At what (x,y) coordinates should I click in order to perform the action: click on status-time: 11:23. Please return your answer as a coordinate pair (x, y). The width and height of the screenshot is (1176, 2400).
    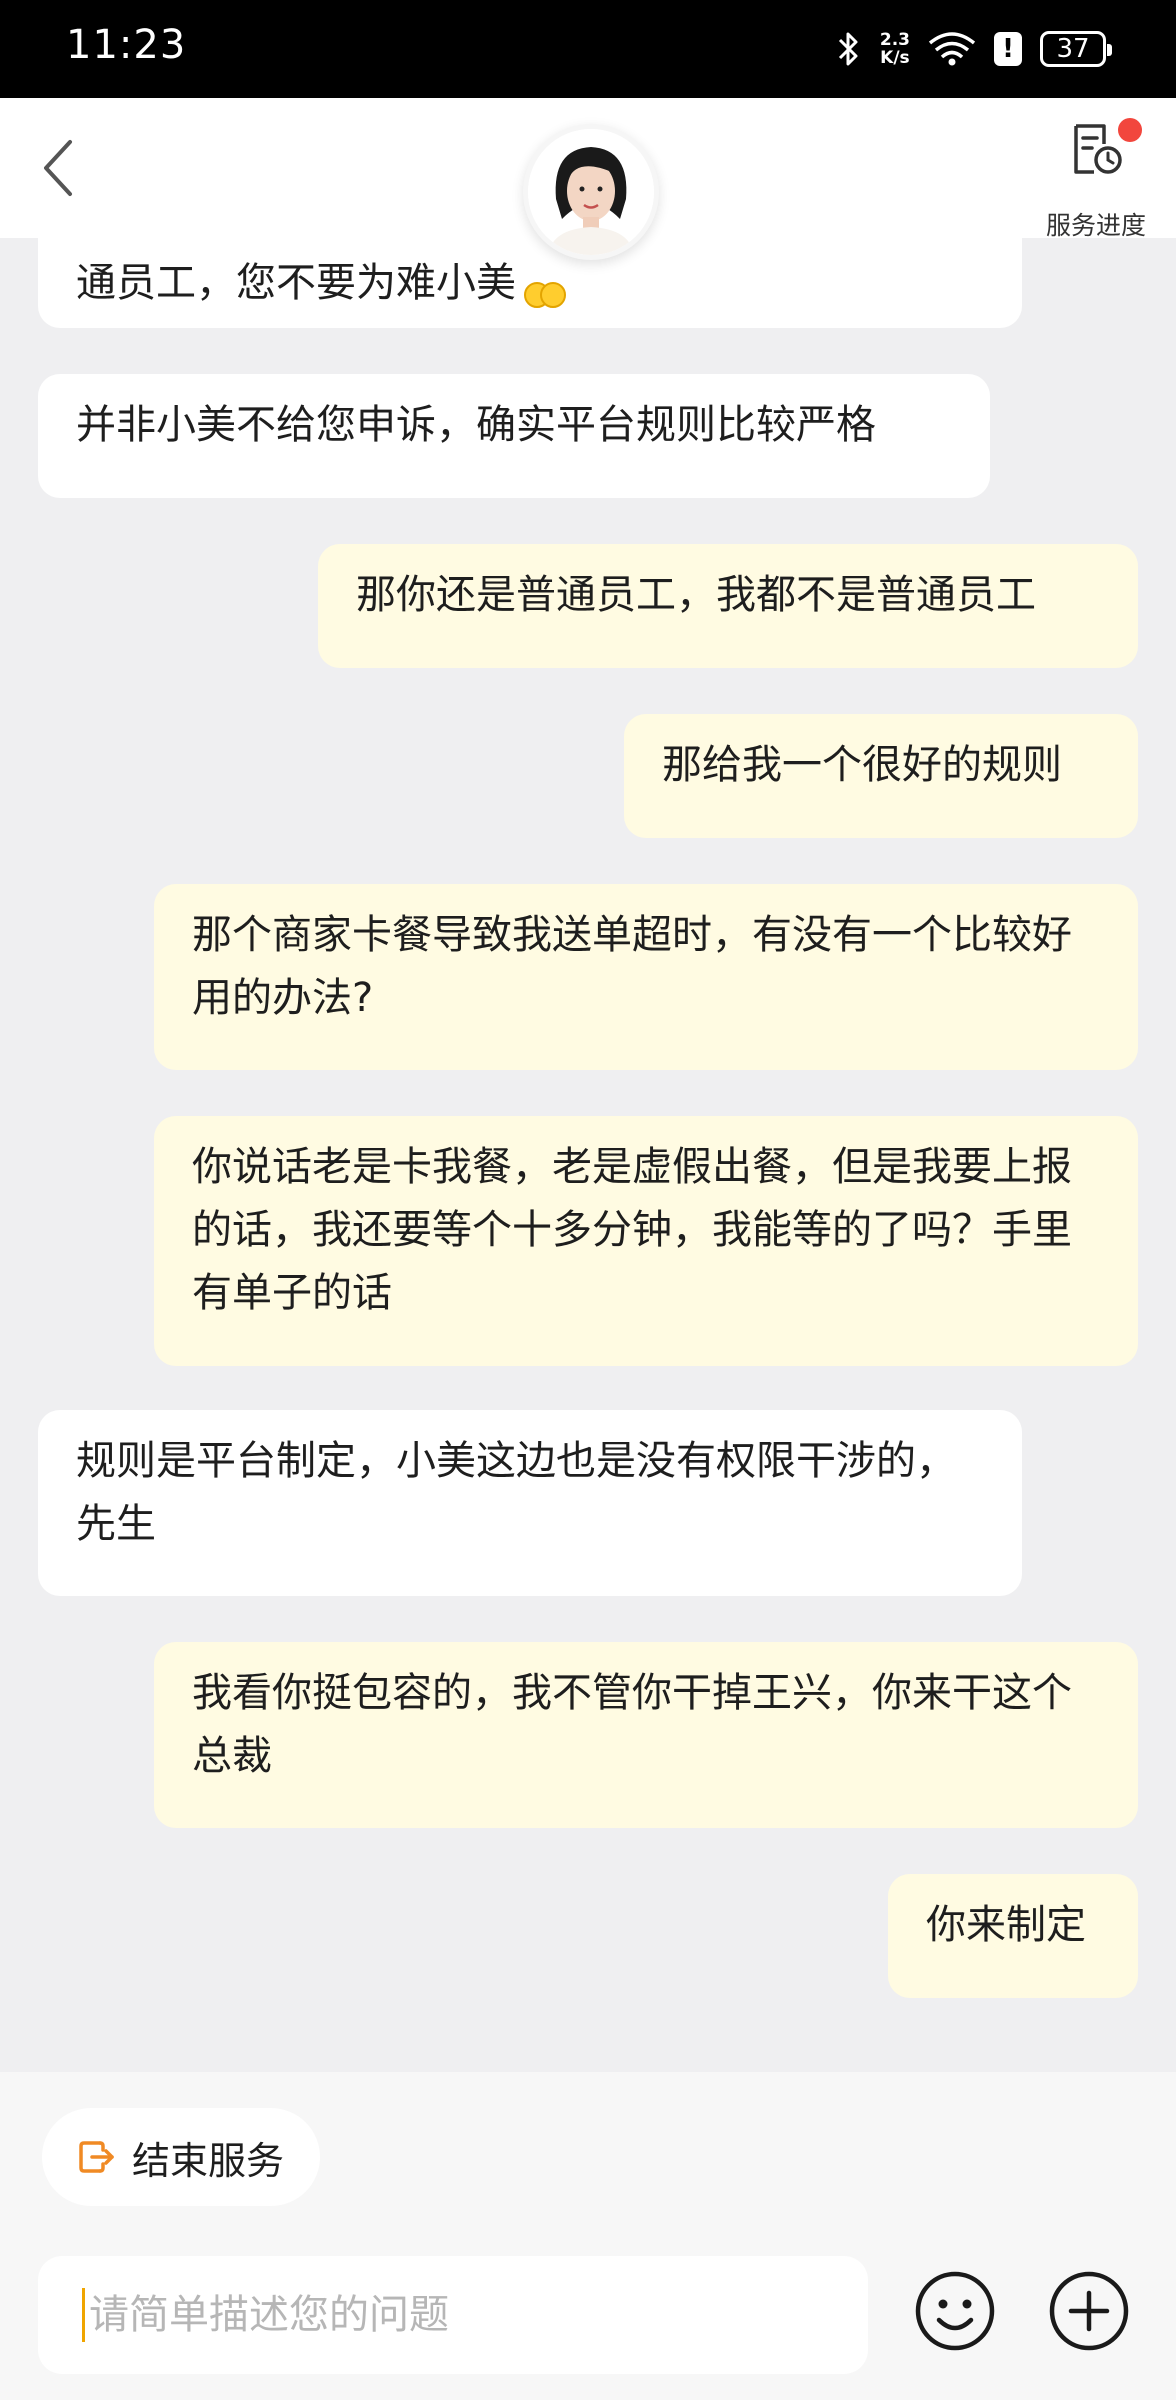
    Looking at the image, I should click on (126, 45).